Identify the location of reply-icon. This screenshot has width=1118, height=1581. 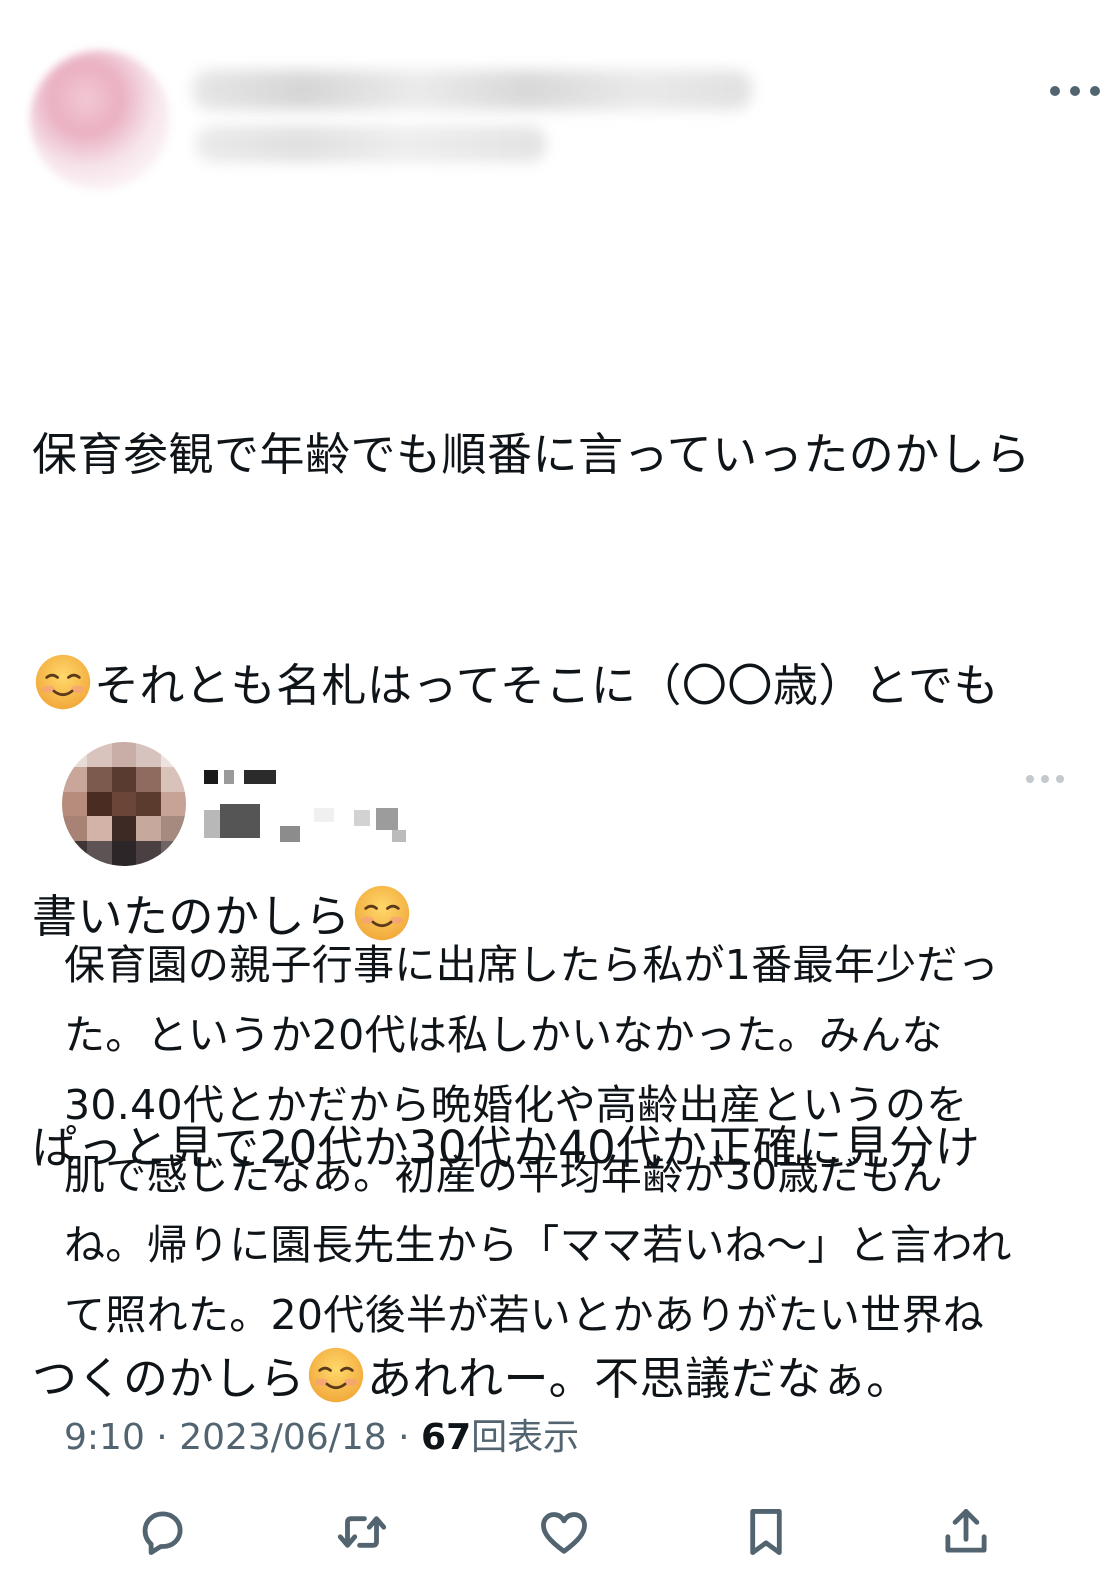
(162, 1532).